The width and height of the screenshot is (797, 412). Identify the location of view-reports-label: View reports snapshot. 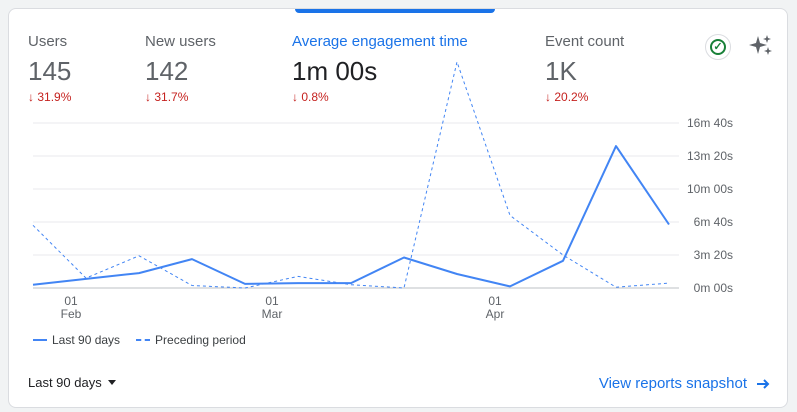
(672, 383).